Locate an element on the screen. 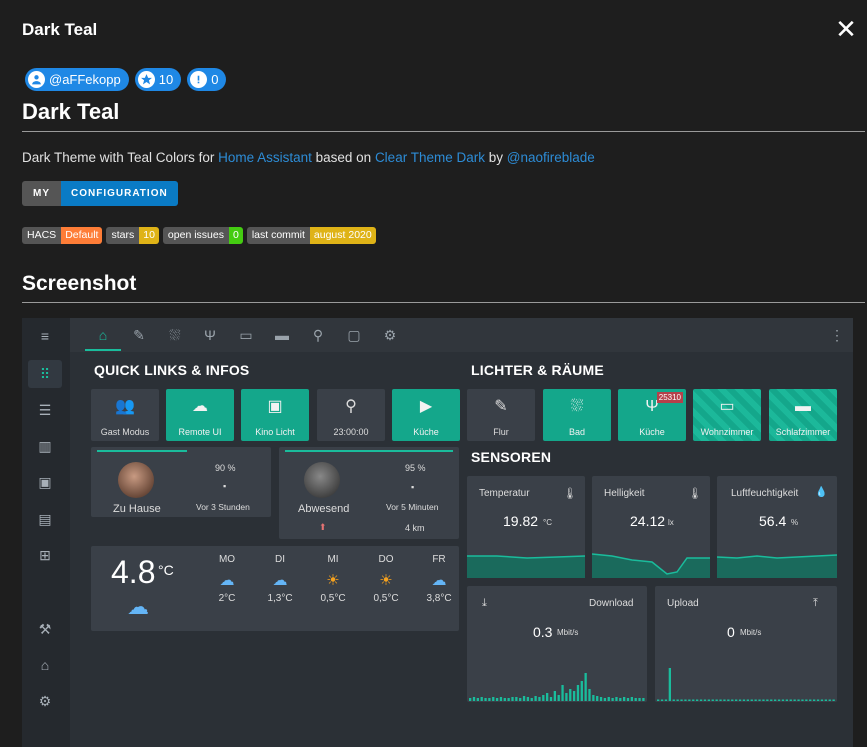  shield-stars: stars 10 is located at coordinates (132, 235).